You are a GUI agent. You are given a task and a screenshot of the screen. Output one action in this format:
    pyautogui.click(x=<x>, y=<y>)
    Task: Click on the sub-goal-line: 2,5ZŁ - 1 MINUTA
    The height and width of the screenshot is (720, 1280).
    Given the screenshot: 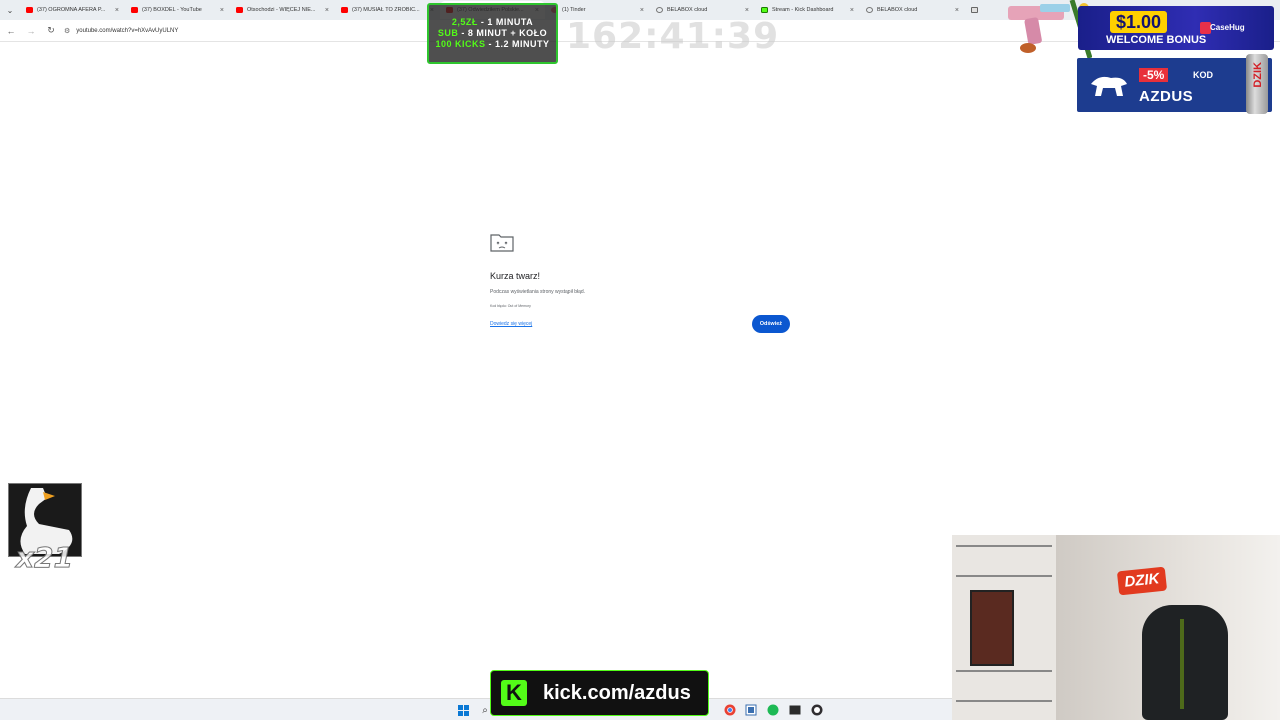 What is the action you would take?
    pyautogui.click(x=492, y=22)
    